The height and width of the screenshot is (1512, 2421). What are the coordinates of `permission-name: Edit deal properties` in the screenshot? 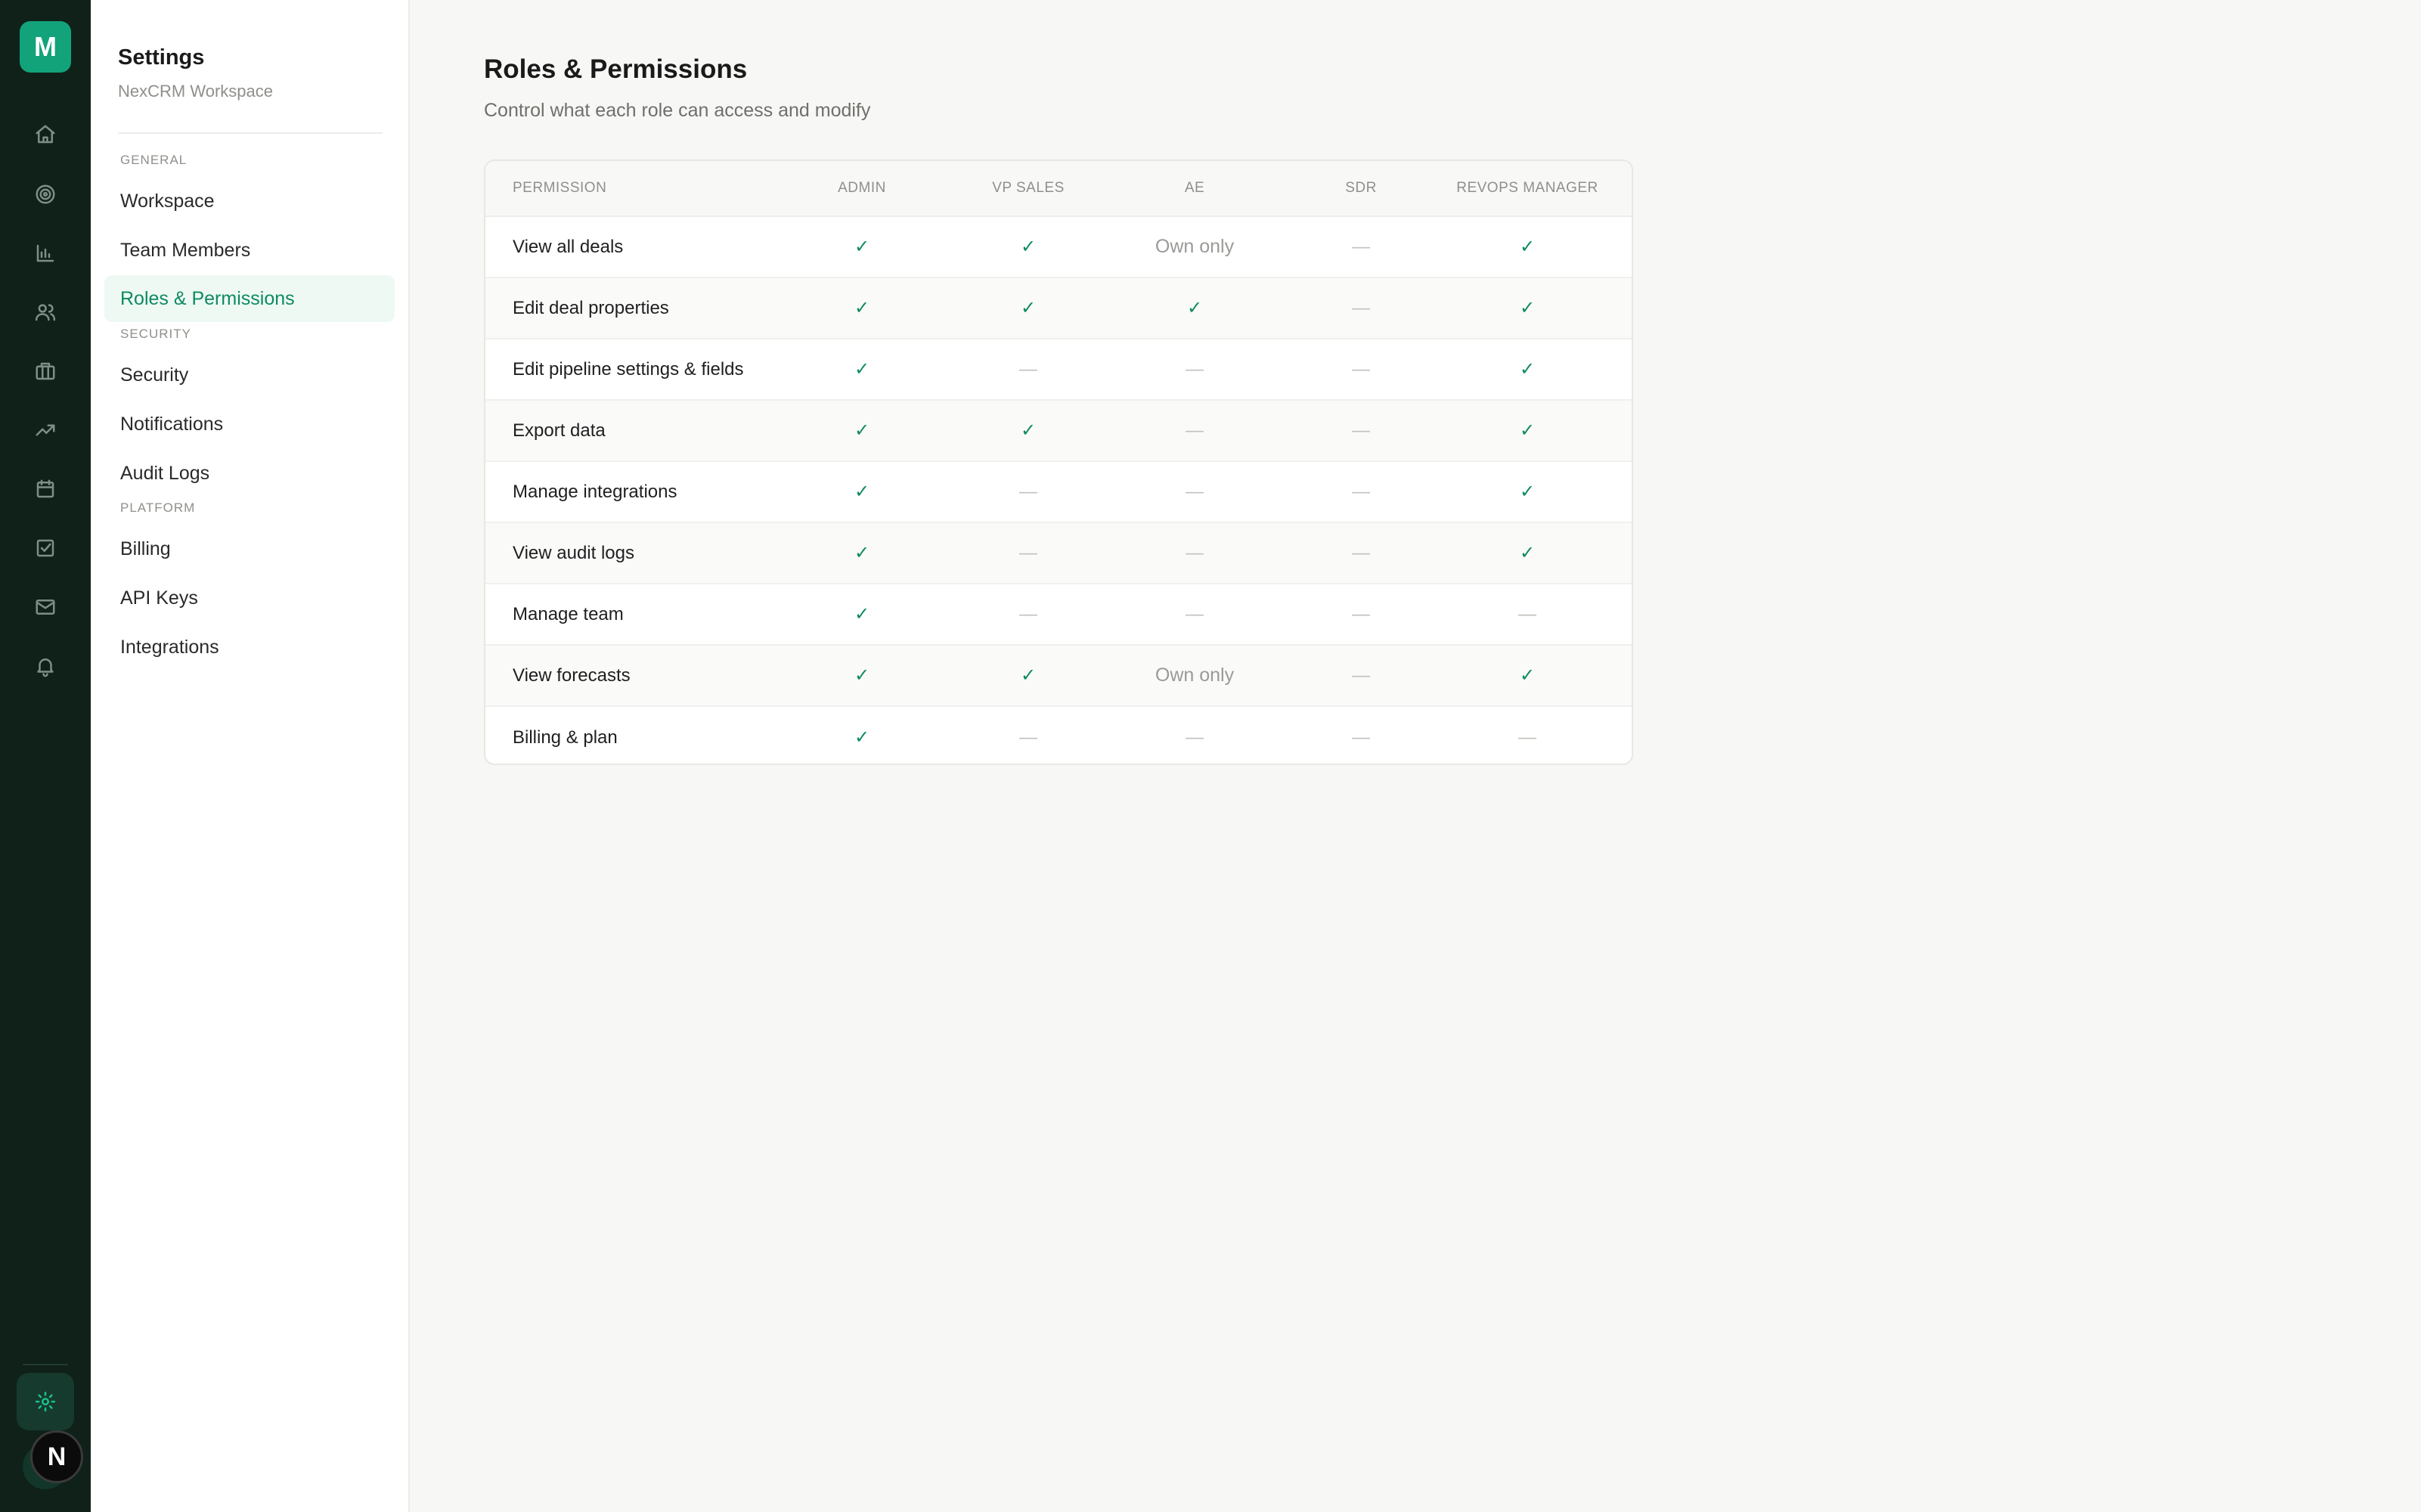 It's located at (591, 307).